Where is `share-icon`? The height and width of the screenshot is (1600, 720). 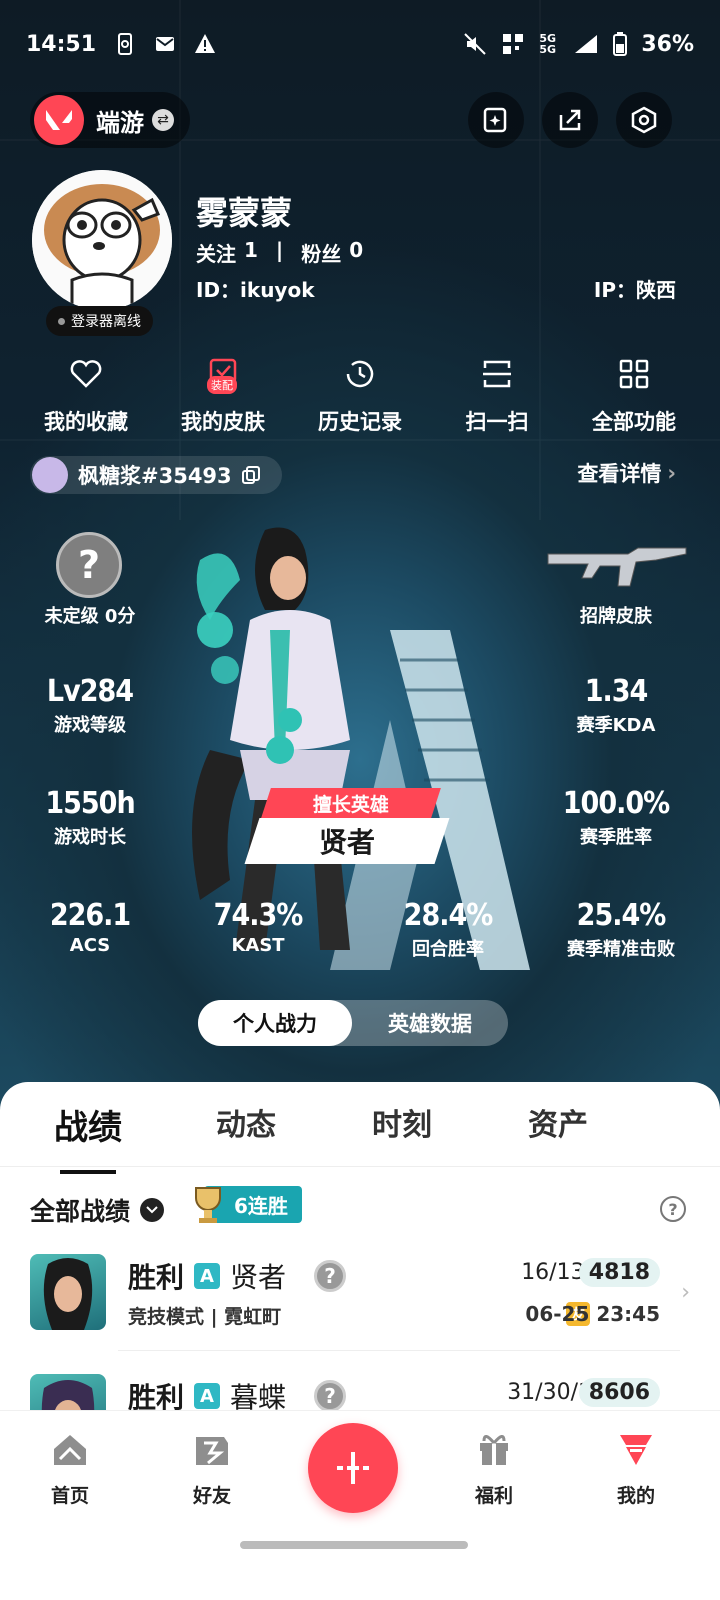 share-icon is located at coordinates (570, 120).